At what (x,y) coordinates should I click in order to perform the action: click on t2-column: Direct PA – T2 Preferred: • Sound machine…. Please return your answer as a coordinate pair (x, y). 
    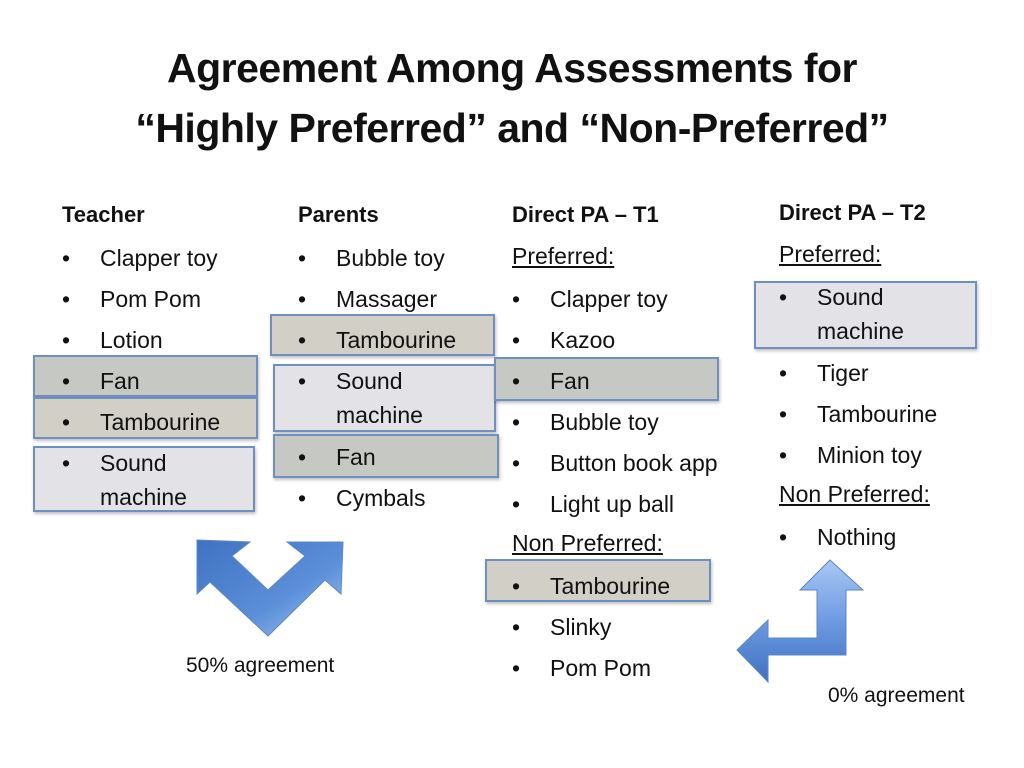
    Looking at the image, I should click on (889, 379).